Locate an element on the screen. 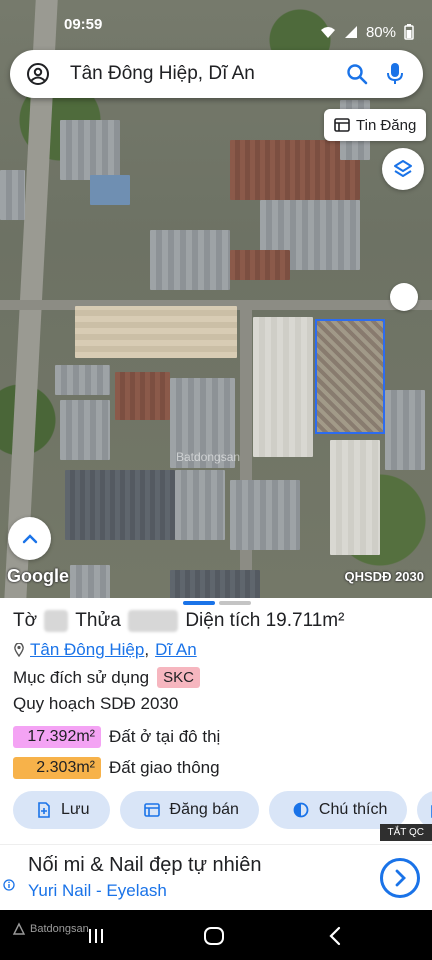  status-icons: 80% is located at coordinates (367, 32).